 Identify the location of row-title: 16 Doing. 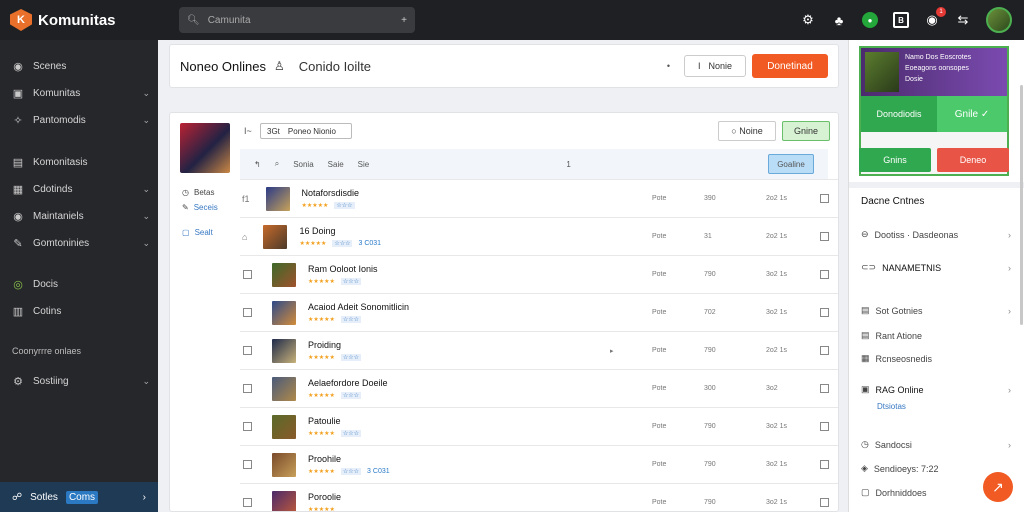
(389, 231).